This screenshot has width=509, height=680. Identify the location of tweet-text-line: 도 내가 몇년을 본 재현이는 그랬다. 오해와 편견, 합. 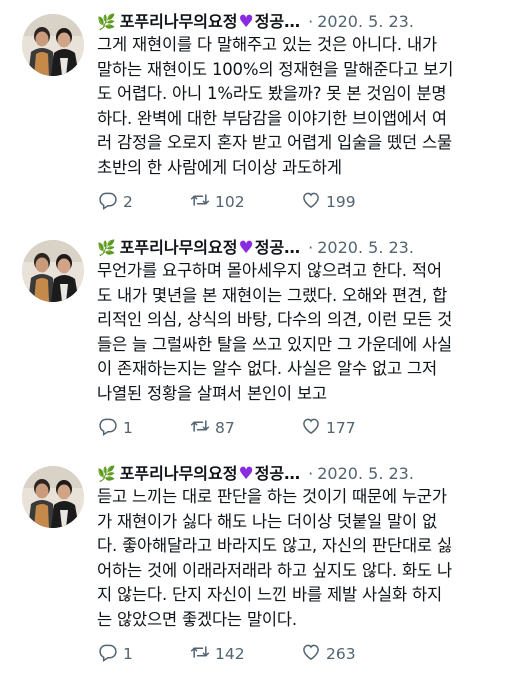
(272, 295).